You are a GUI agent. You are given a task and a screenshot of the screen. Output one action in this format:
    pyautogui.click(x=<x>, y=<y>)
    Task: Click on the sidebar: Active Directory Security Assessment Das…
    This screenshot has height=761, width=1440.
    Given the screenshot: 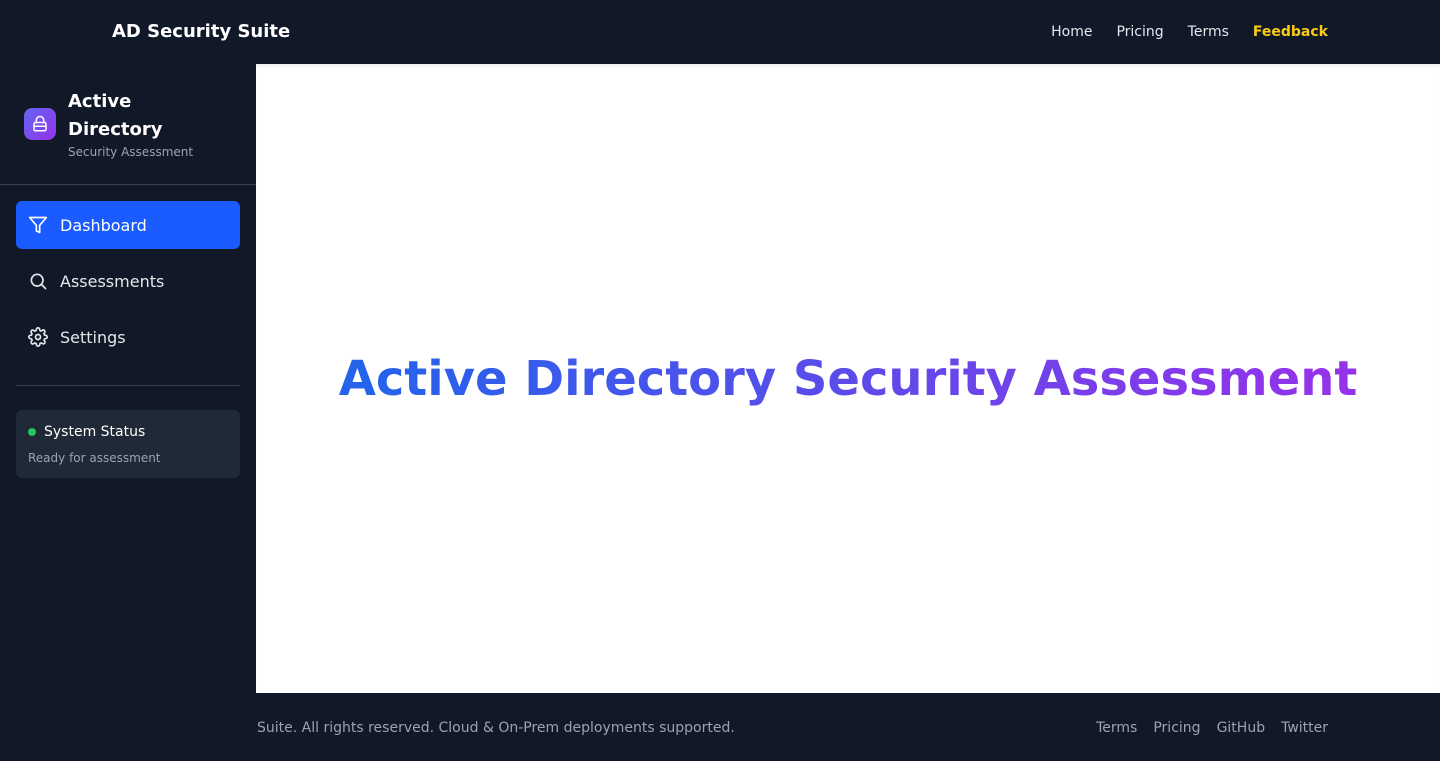 What is the action you would take?
    pyautogui.click(x=128, y=378)
    